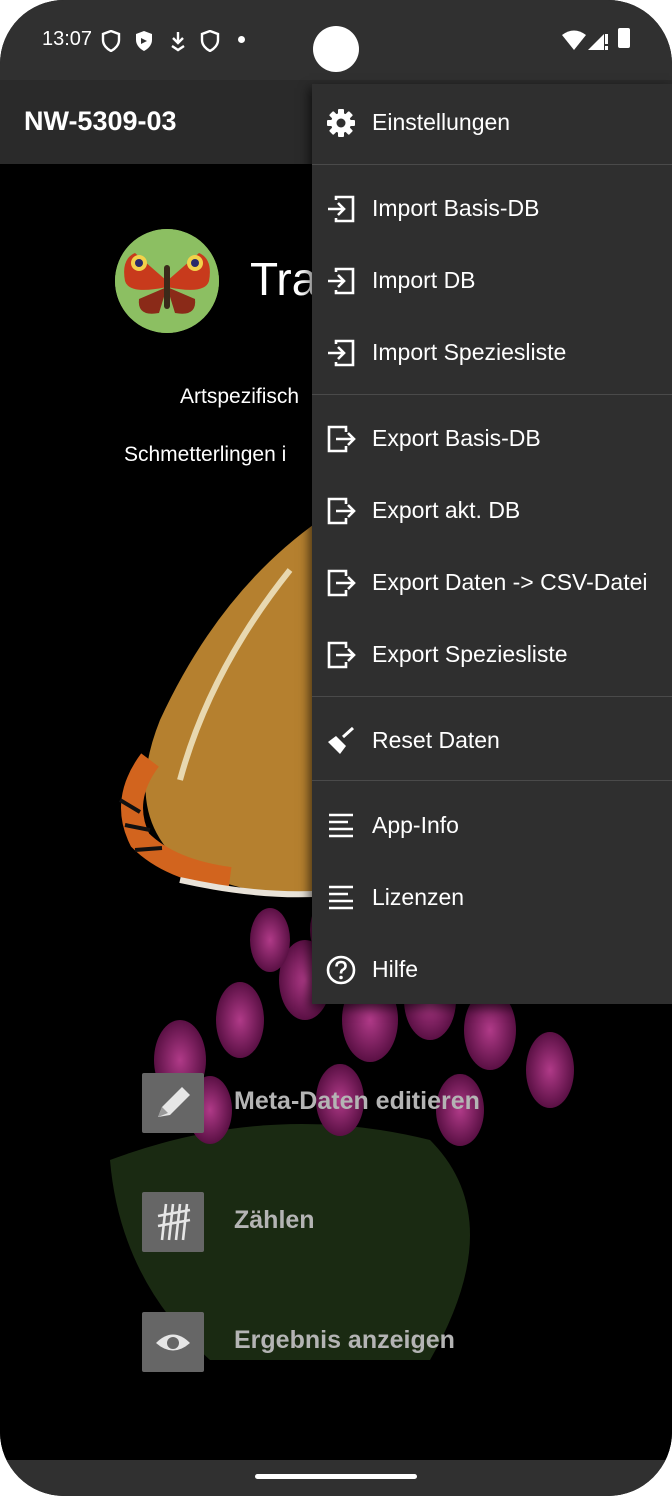 Image resolution: width=672 pixels, height=1496 pixels. I want to click on menu-item-label: Export Basis-DB, so click(456, 438).